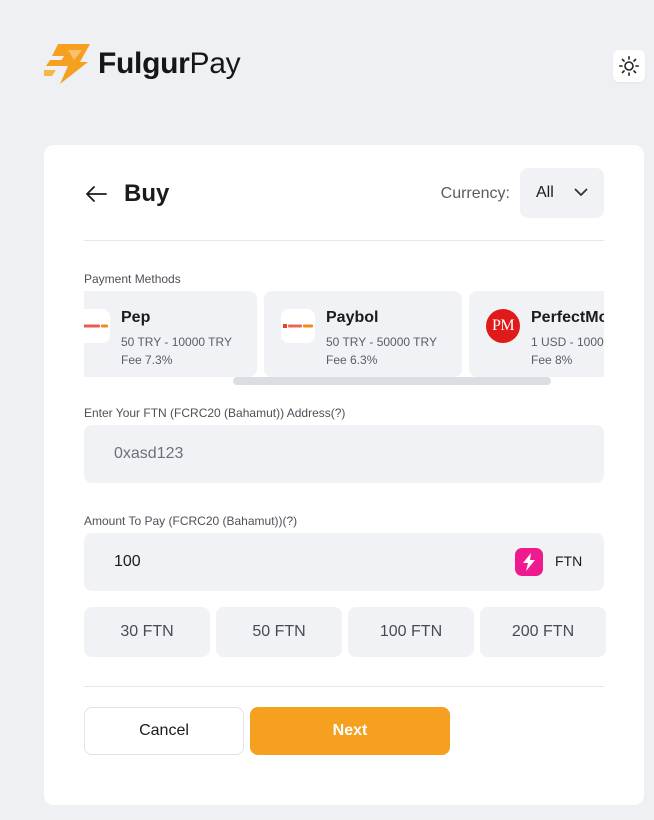 The height and width of the screenshot is (820, 654). What do you see at coordinates (136, 317) in the screenshot?
I see `payment-method-name: Pep` at bounding box center [136, 317].